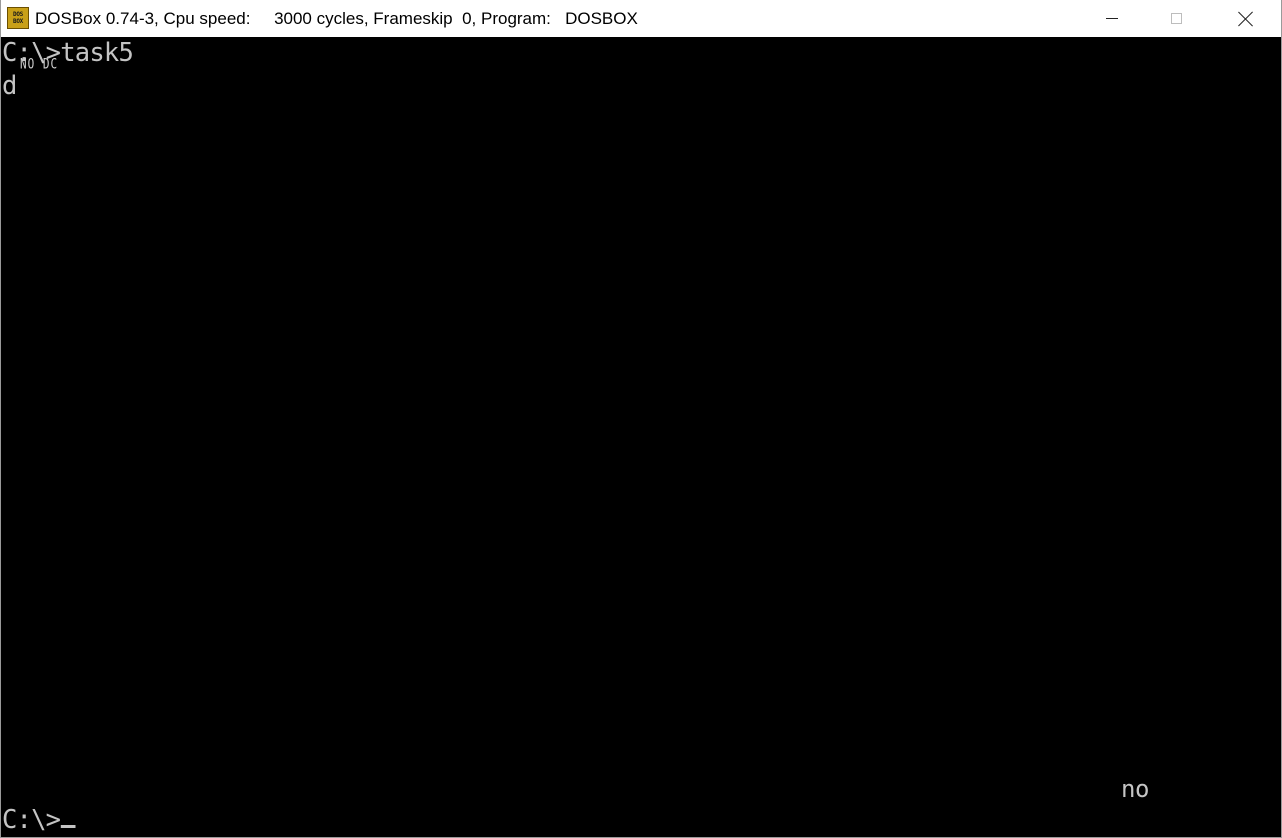 Image resolution: width=1282 pixels, height=838 pixels. I want to click on program-output-small: NO DC, so click(39, 63).